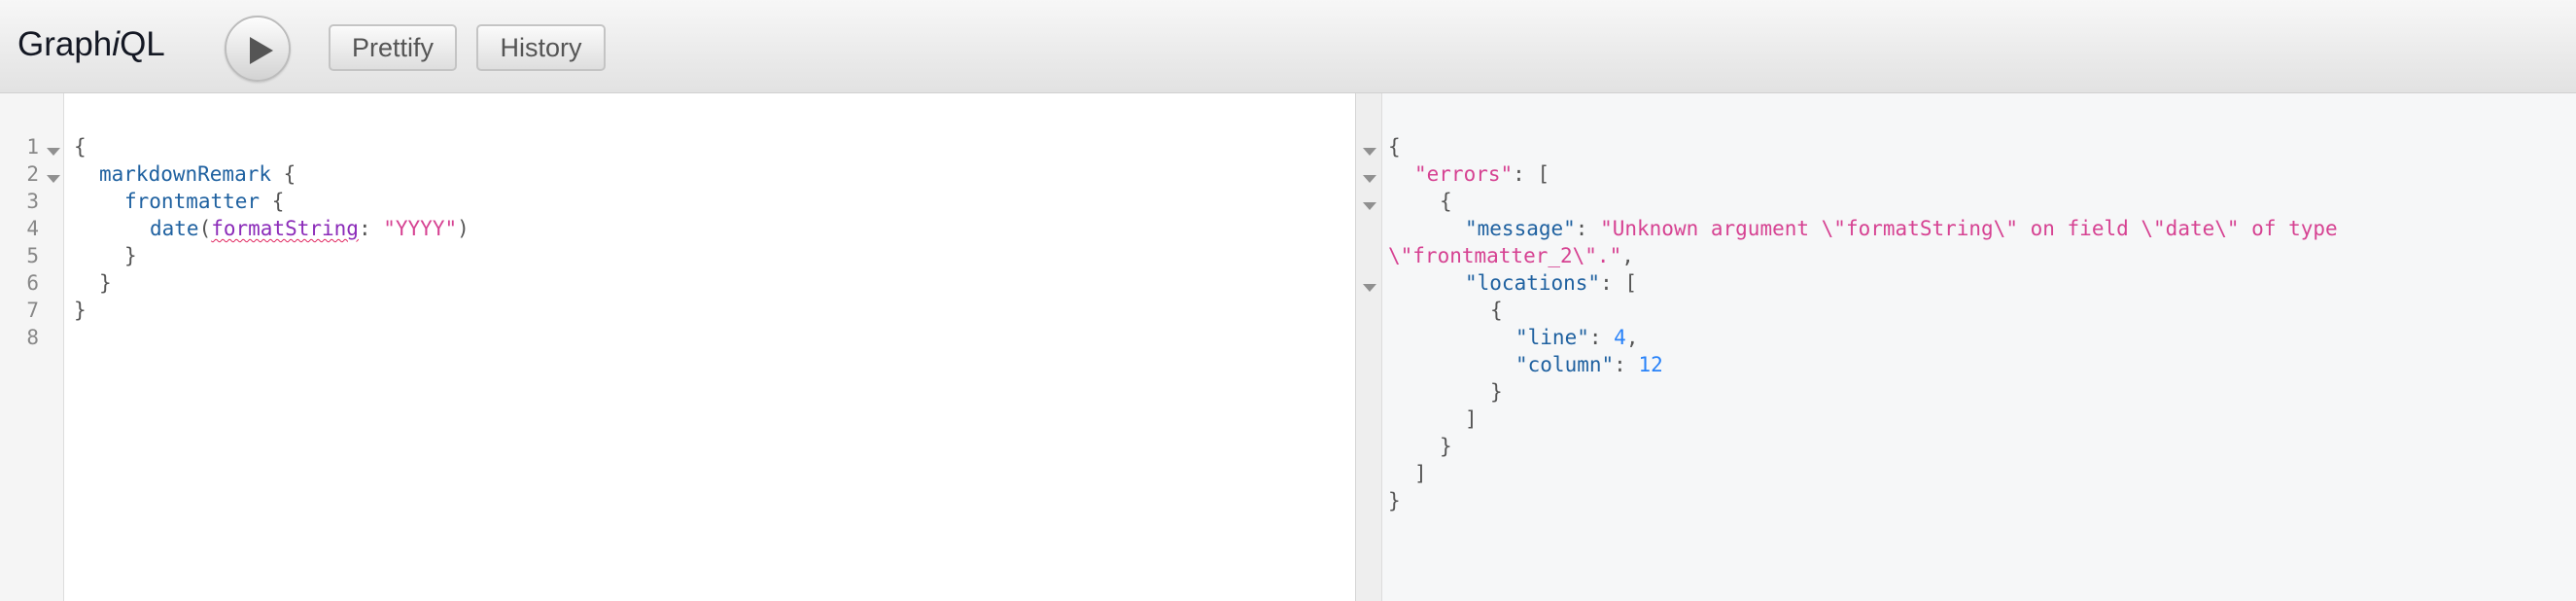 Image resolution: width=2576 pixels, height=601 pixels. I want to click on code-line-2: markdownRemark {, so click(198, 174).